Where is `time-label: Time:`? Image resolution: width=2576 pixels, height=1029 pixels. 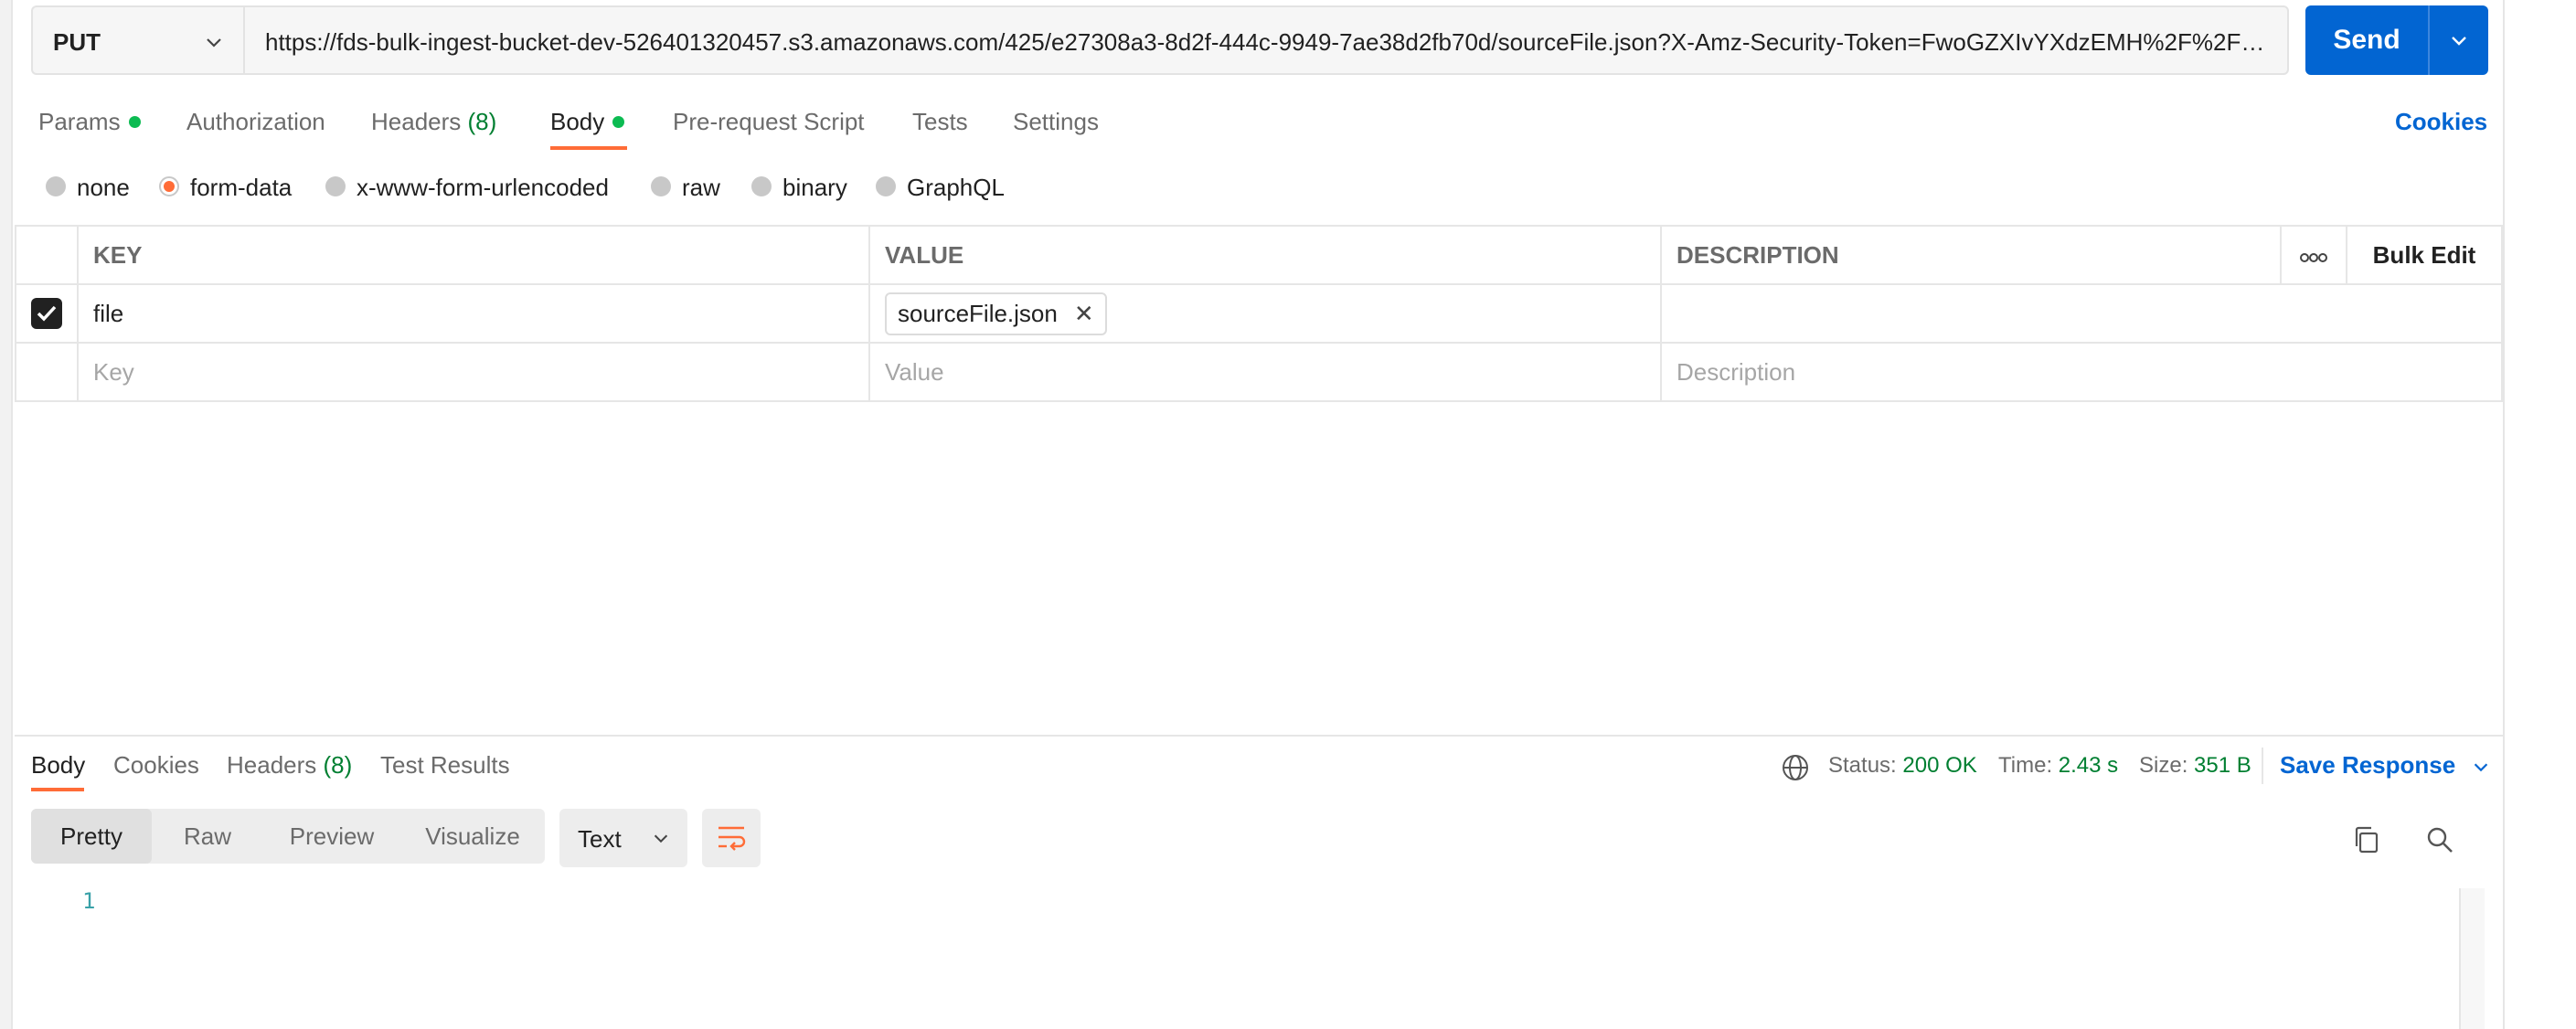 time-label: Time: is located at coordinates (2025, 765).